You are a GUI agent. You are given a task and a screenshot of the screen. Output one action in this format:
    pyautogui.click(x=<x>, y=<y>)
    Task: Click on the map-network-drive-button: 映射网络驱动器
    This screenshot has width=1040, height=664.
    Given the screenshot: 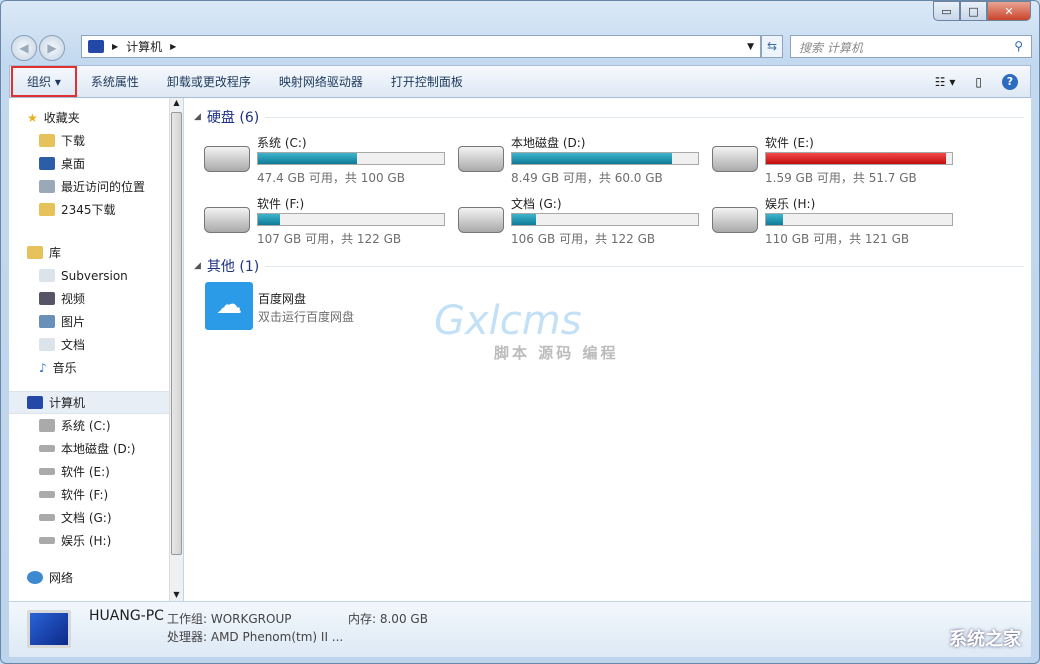 What is the action you would take?
    pyautogui.click(x=321, y=81)
    